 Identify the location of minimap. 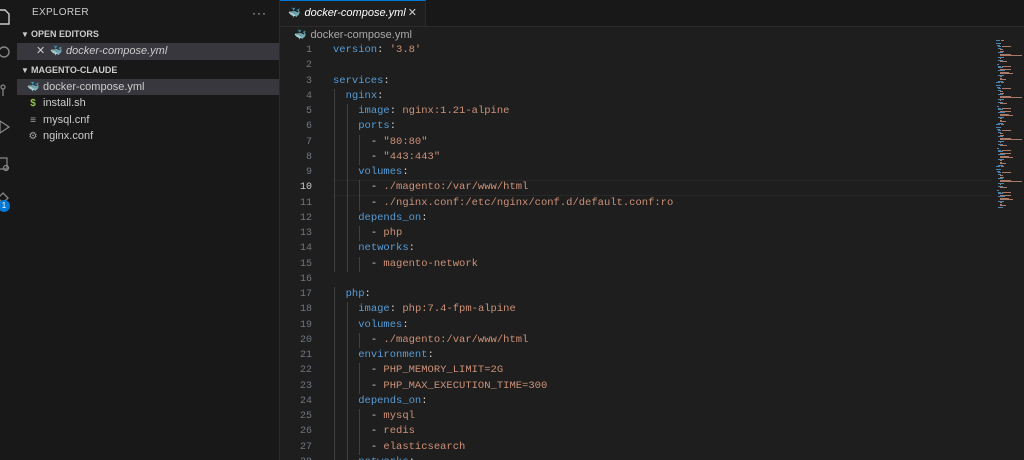
(1008, 125).